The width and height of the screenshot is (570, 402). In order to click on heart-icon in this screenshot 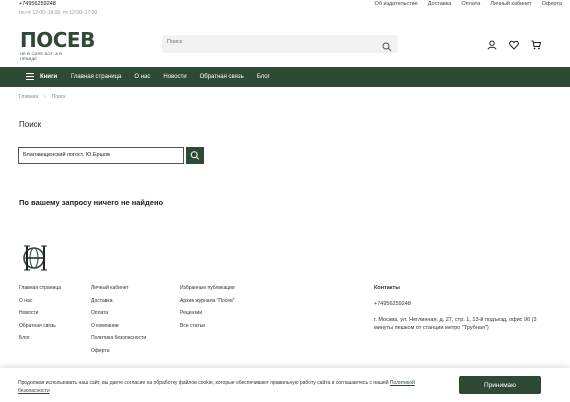, I will do `click(514, 43)`.